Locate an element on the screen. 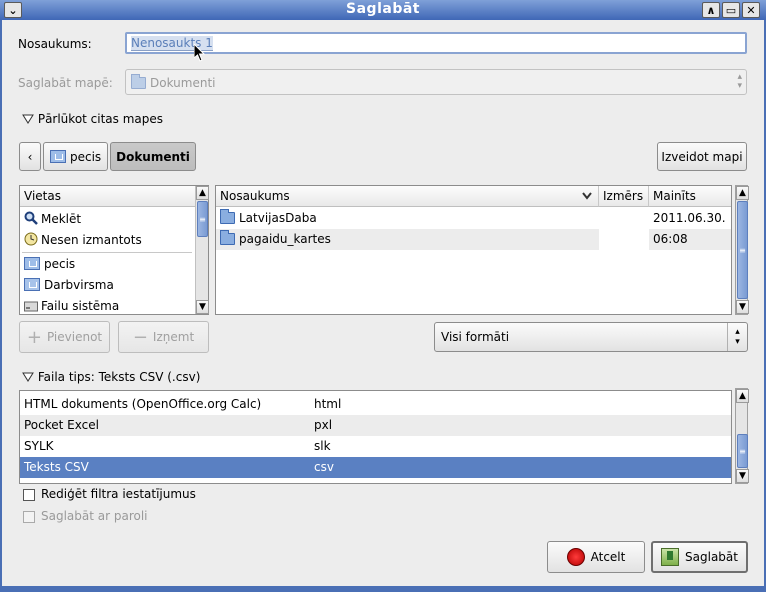 The height and width of the screenshot is (592, 766). format-filter-value: Visi formāti is located at coordinates (475, 337).